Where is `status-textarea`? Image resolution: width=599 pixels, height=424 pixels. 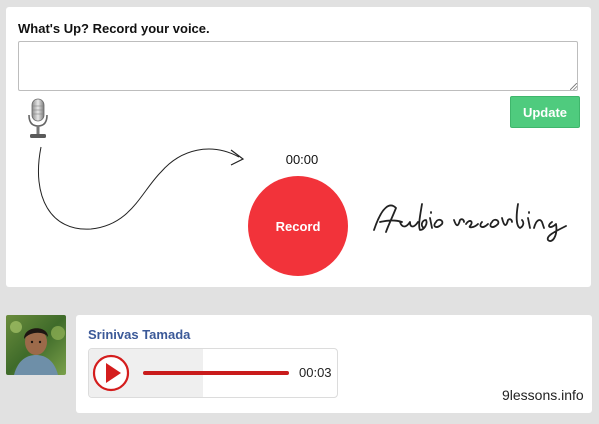 status-textarea is located at coordinates (298, 66).